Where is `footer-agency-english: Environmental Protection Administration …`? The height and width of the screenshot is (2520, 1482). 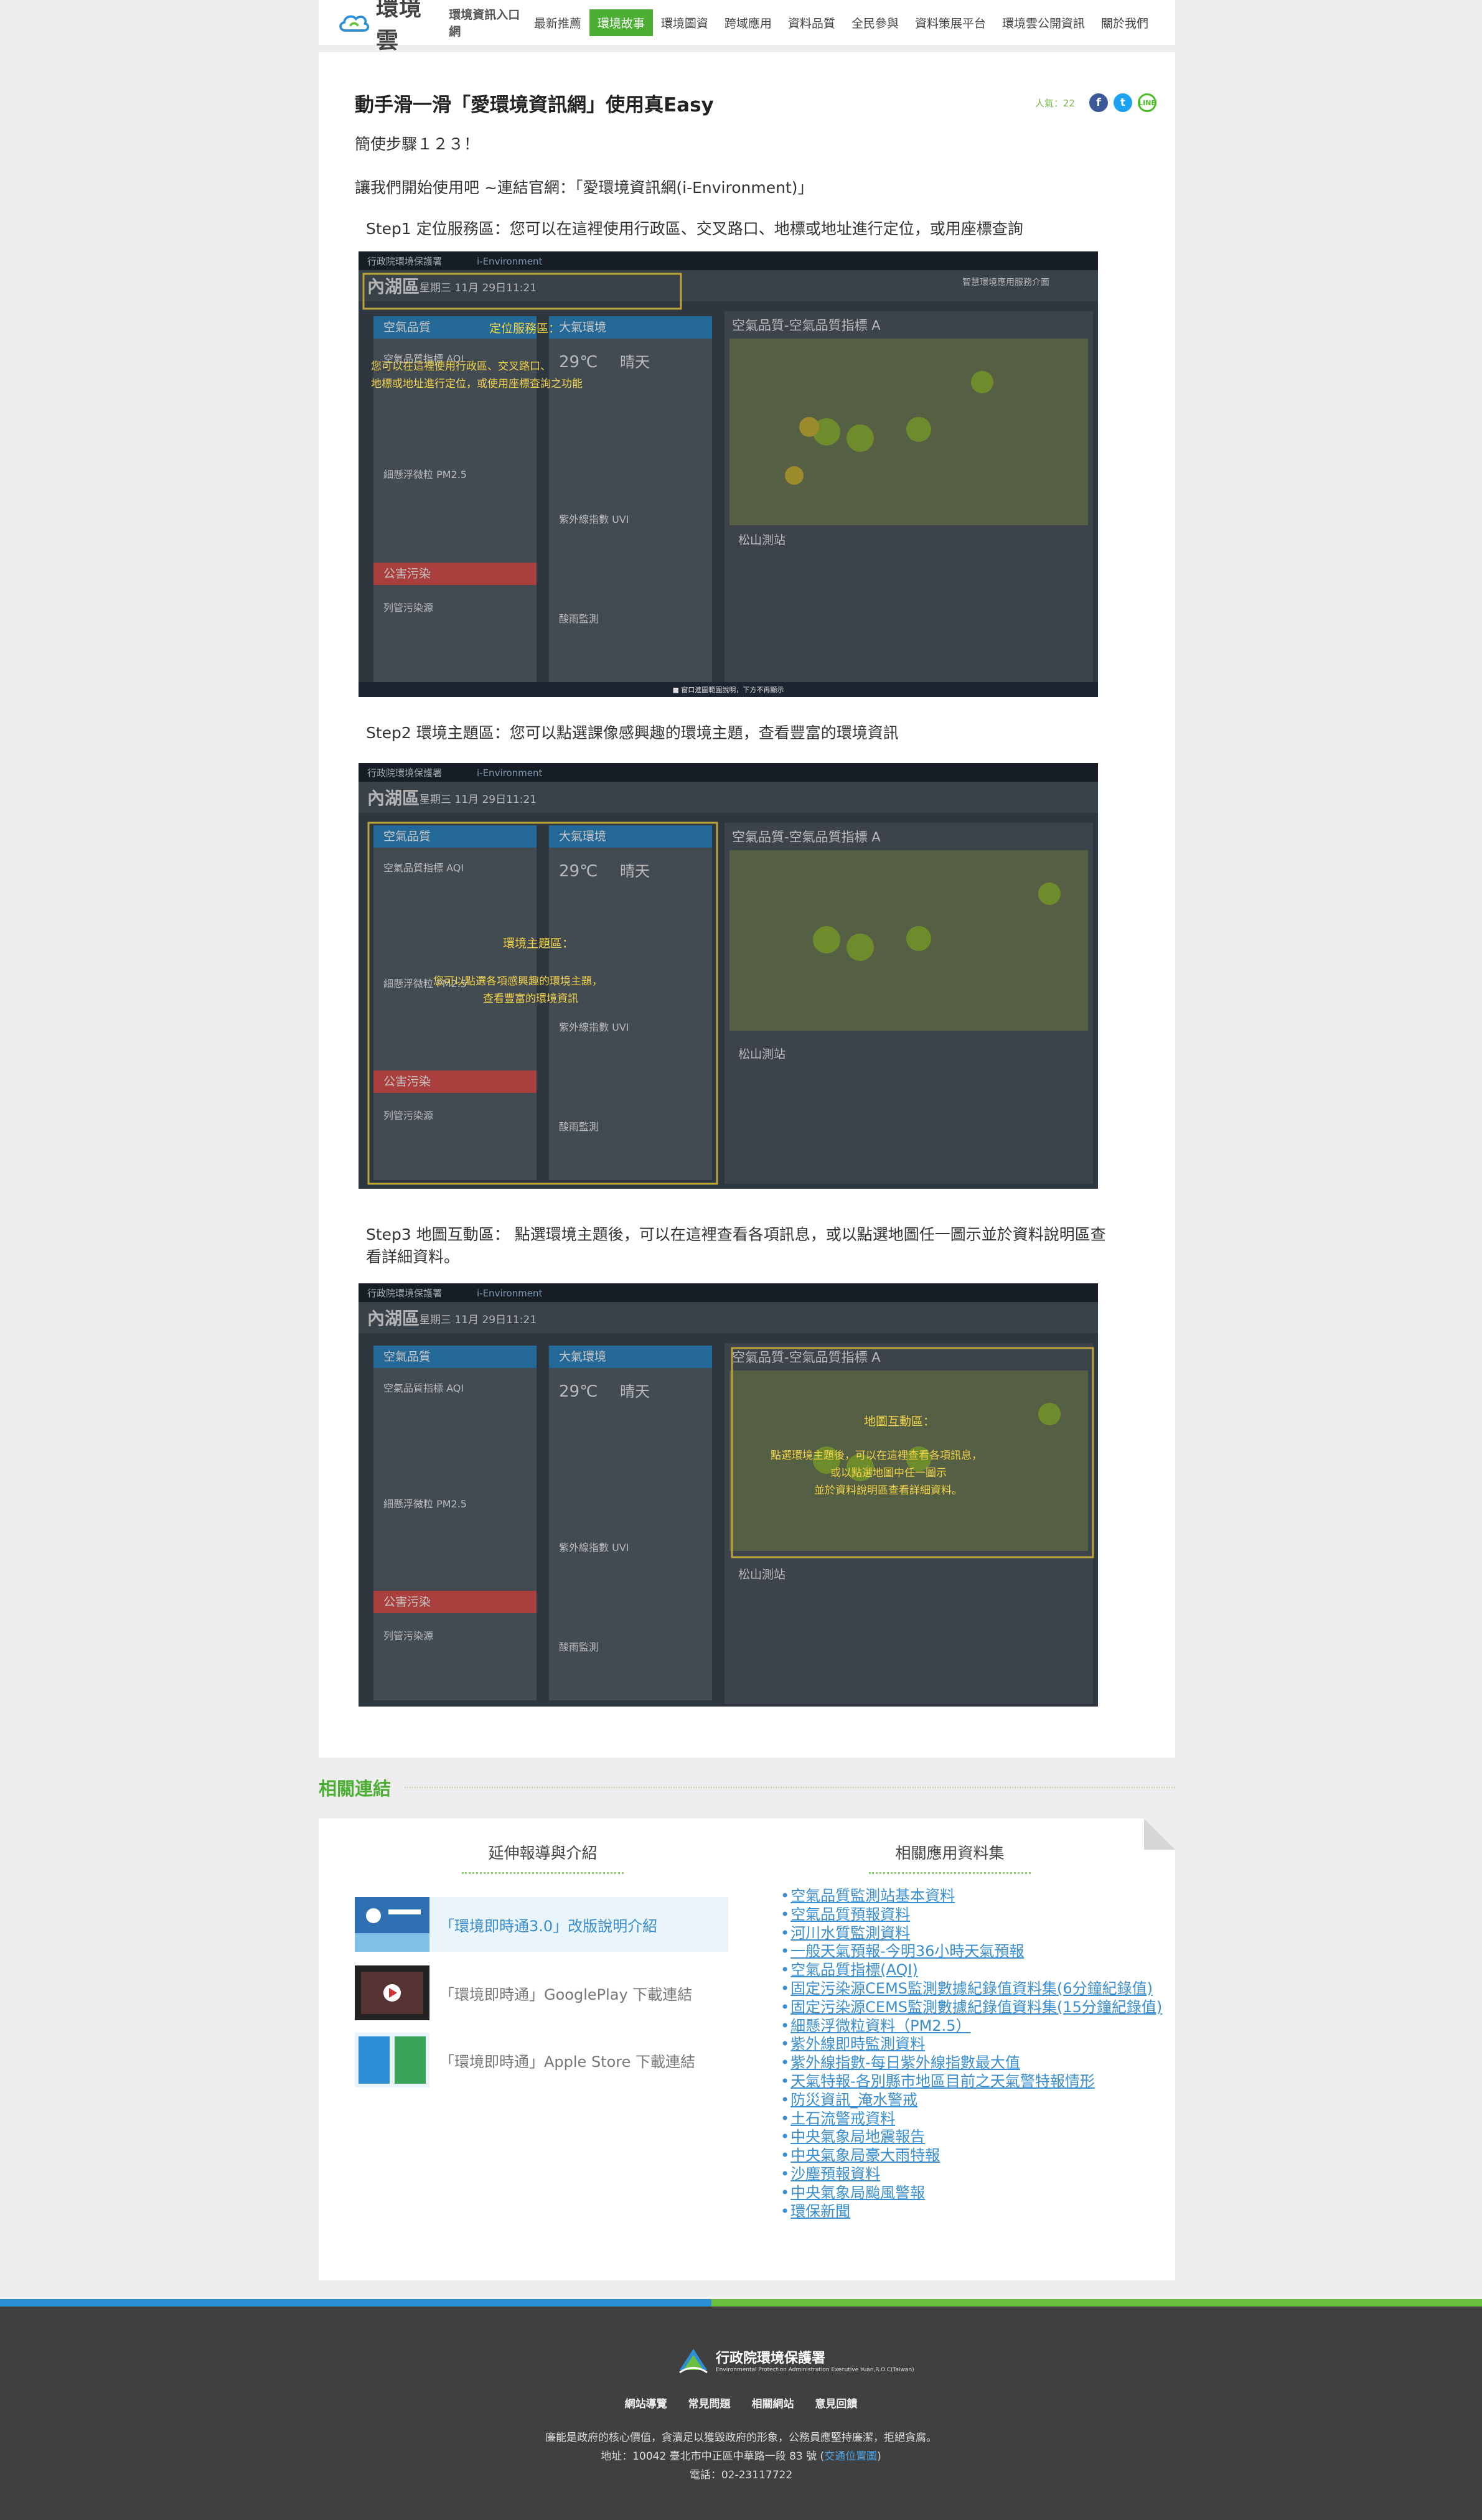 footer-agency-english: Environmental Protection Administration … is located at coordinates (815, 2370).